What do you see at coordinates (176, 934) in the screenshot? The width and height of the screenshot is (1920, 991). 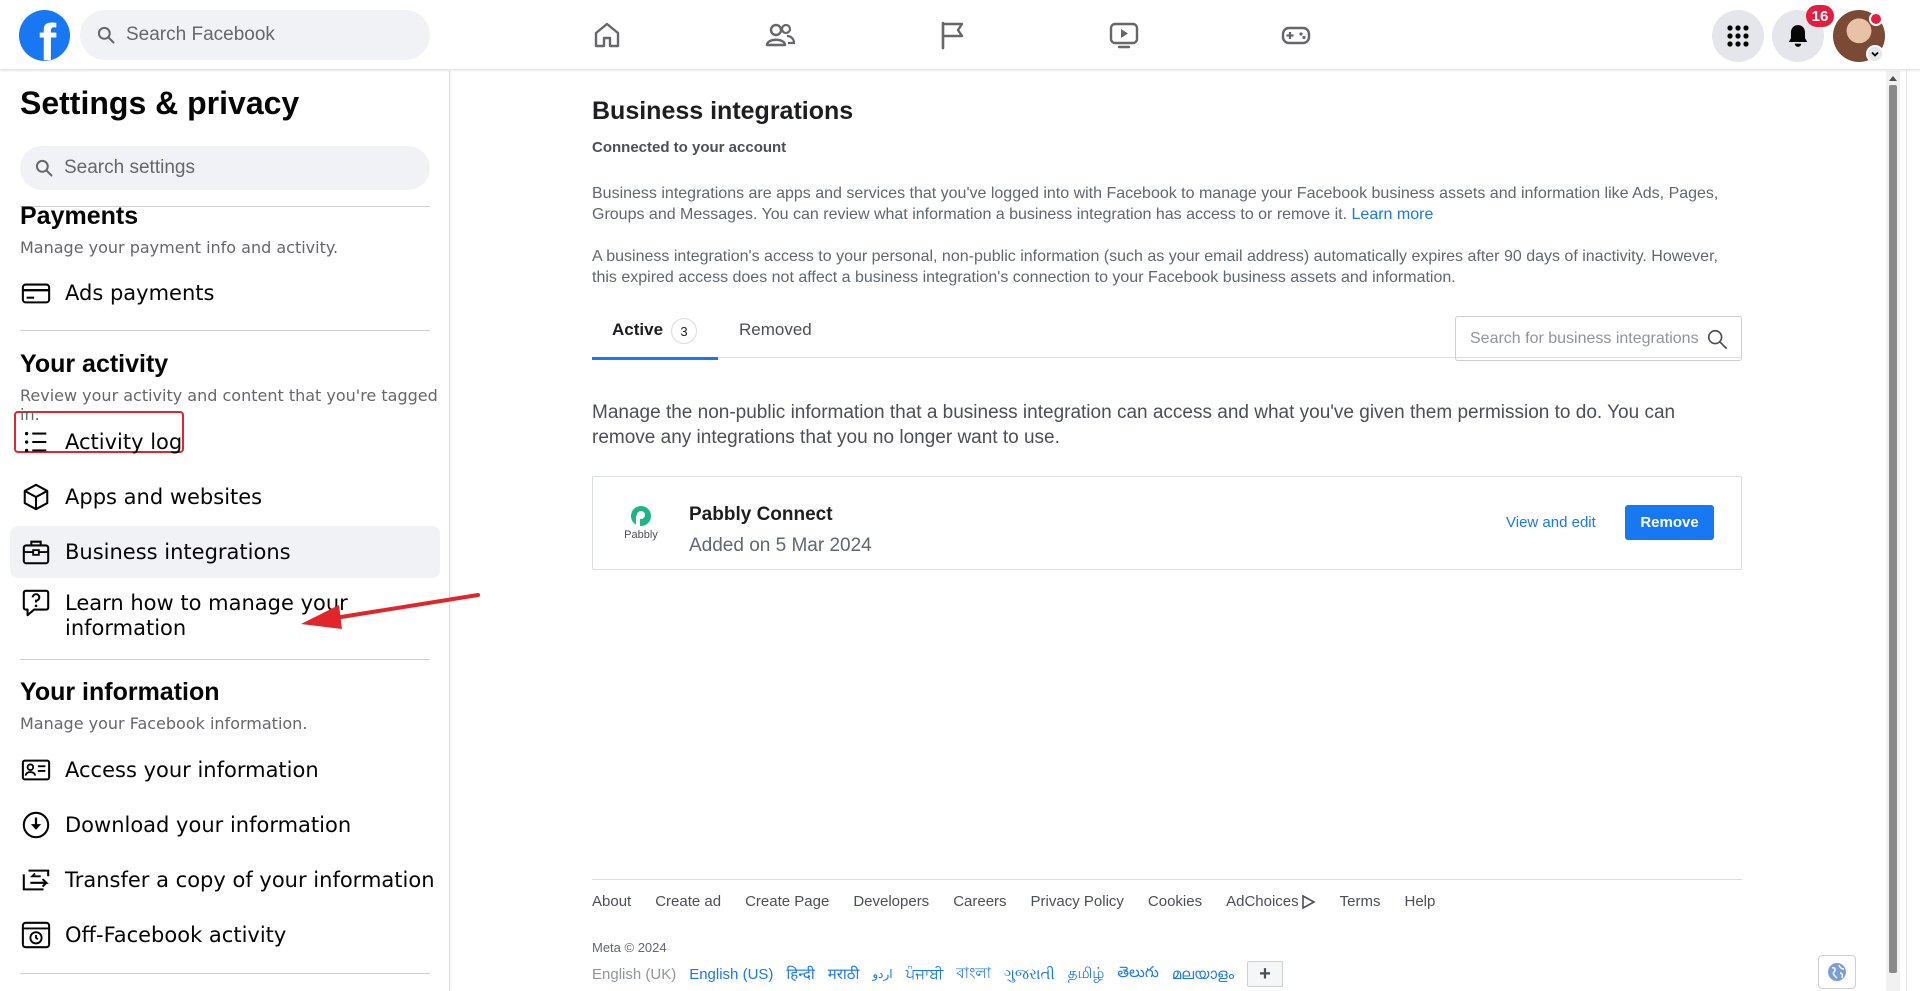 I see `sidebar-item-label: Off-Facebook activity` at bounding box center [176, 934].